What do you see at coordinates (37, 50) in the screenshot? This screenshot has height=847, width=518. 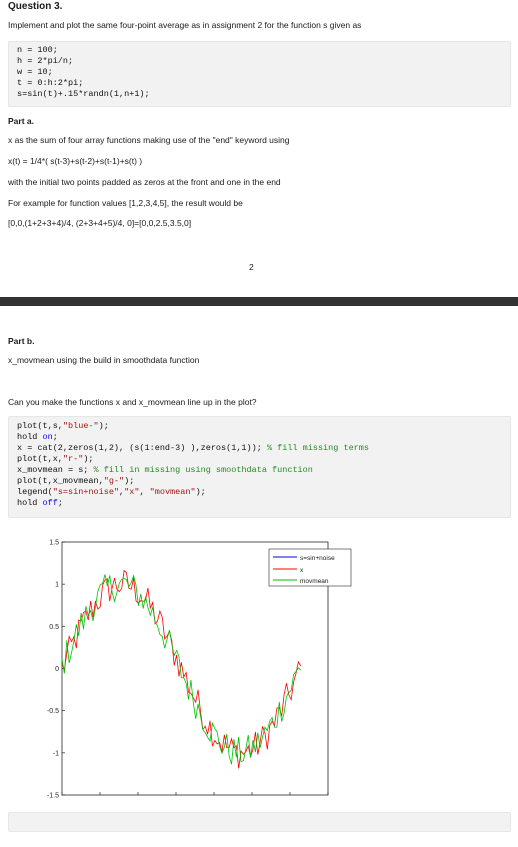 I see `code-line: n = 100;` at bounding box center [37, 50].